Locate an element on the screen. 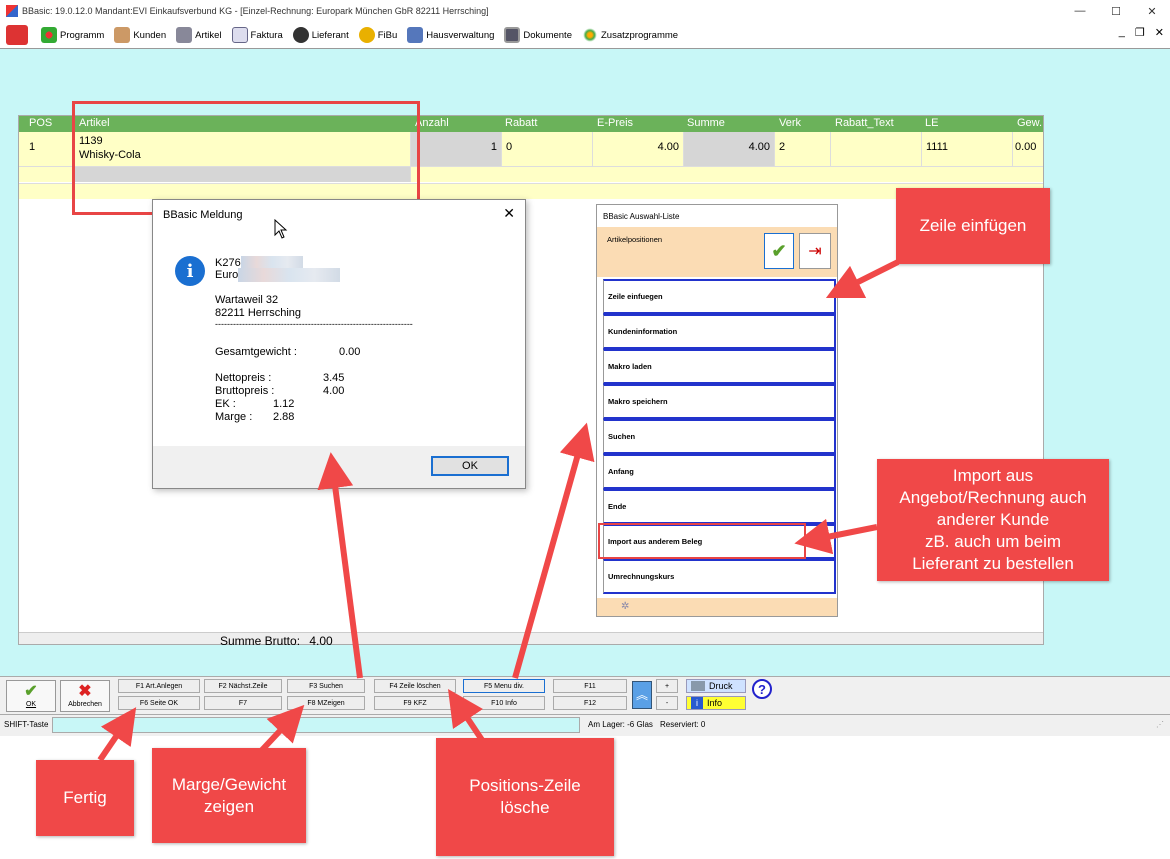 The image size is (1170, 859). col-summe: Summe is located at coordinates (706, 123).